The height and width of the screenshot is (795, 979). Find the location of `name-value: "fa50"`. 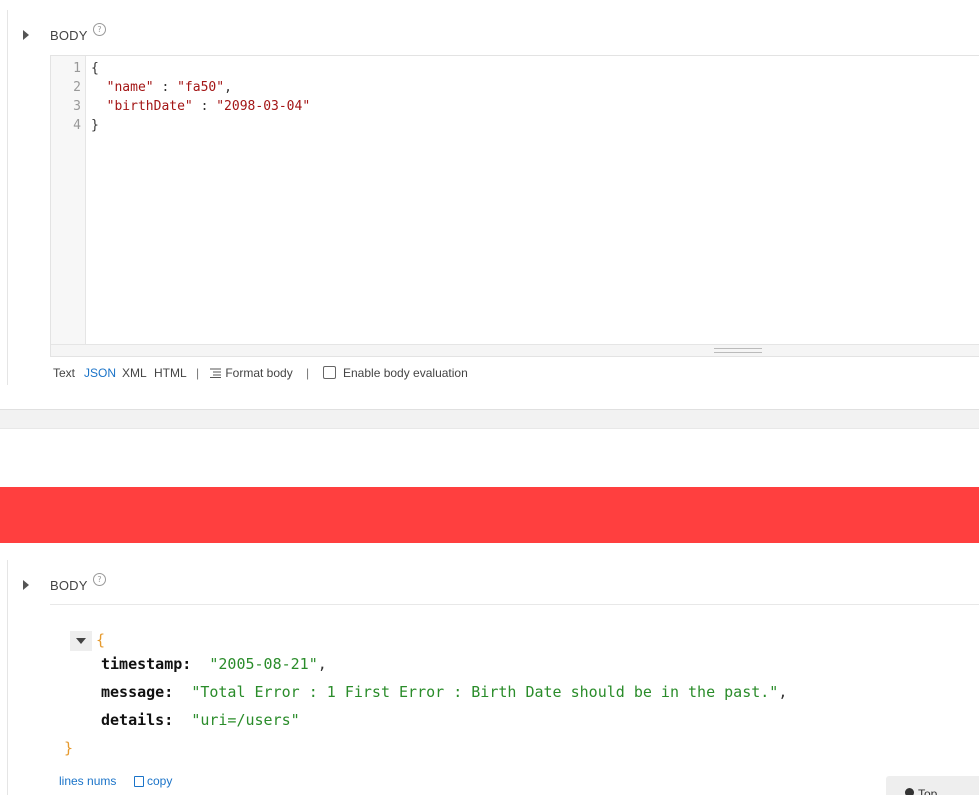

name-value: "fa50" is located at coordinates (201, 87).